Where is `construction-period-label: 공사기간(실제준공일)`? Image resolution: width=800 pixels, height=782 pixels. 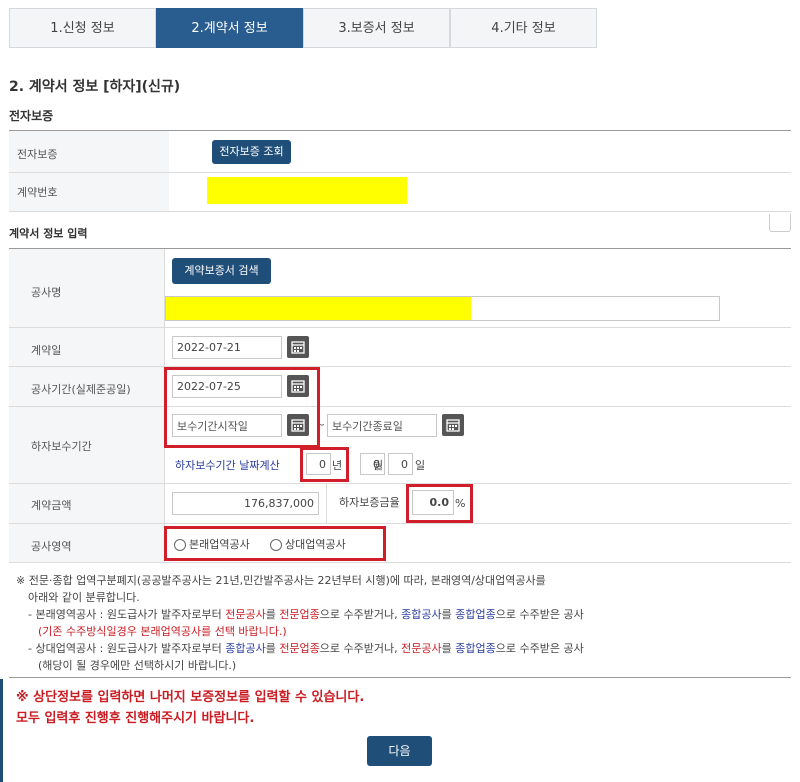
construction-period-label: 공사기간(실제준공일) is located at coordinates (81, 389).